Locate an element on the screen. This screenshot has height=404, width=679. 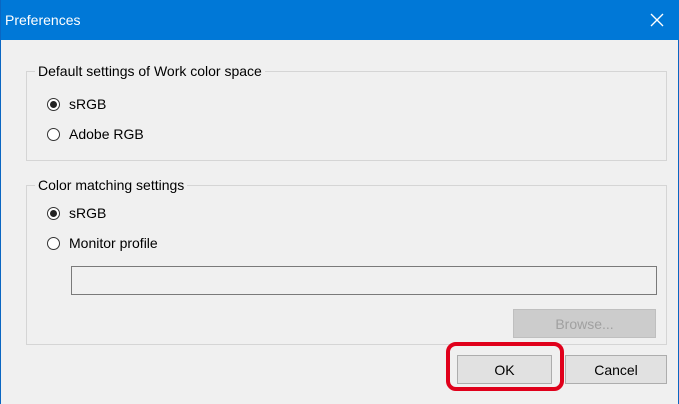
work-color-space-legend: Default settings of Work color space is located at coordinates (150, 71).